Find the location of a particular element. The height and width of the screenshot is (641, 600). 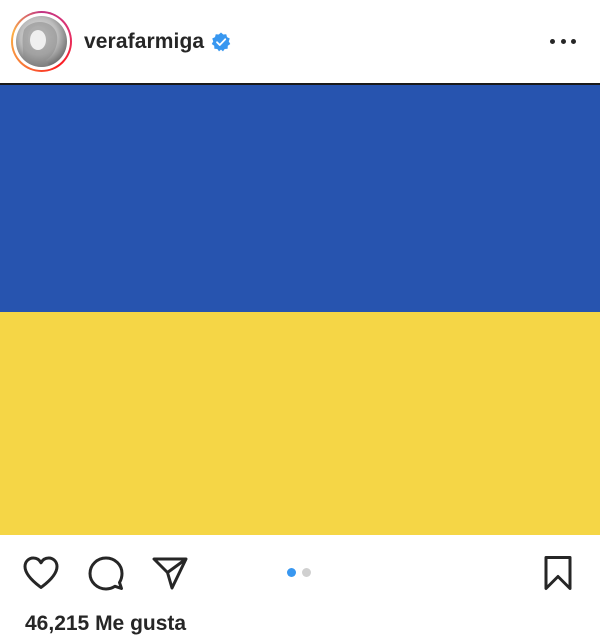

avatar is located at coordinates (41, 41).